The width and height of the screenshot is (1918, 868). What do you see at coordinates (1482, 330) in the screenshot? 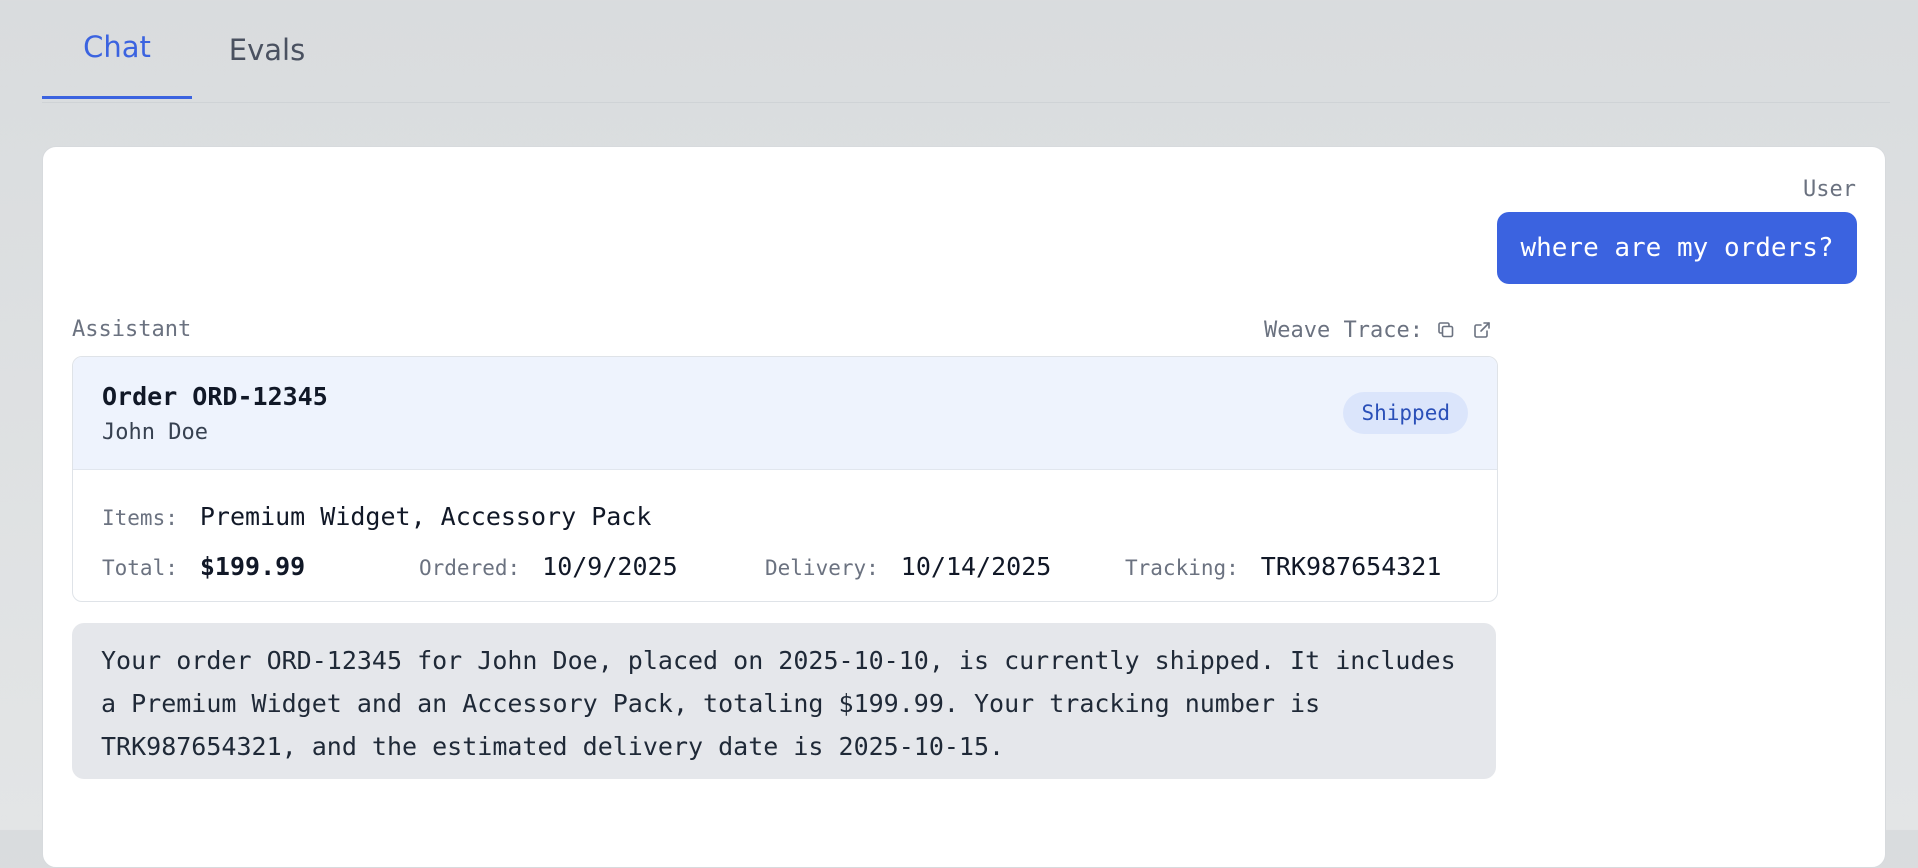
I see `external-link-icon` at bounding box center [1482, 330].